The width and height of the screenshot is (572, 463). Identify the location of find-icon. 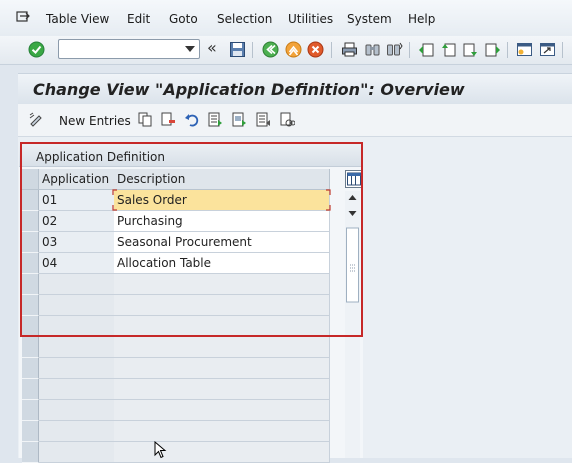
(372, 49).